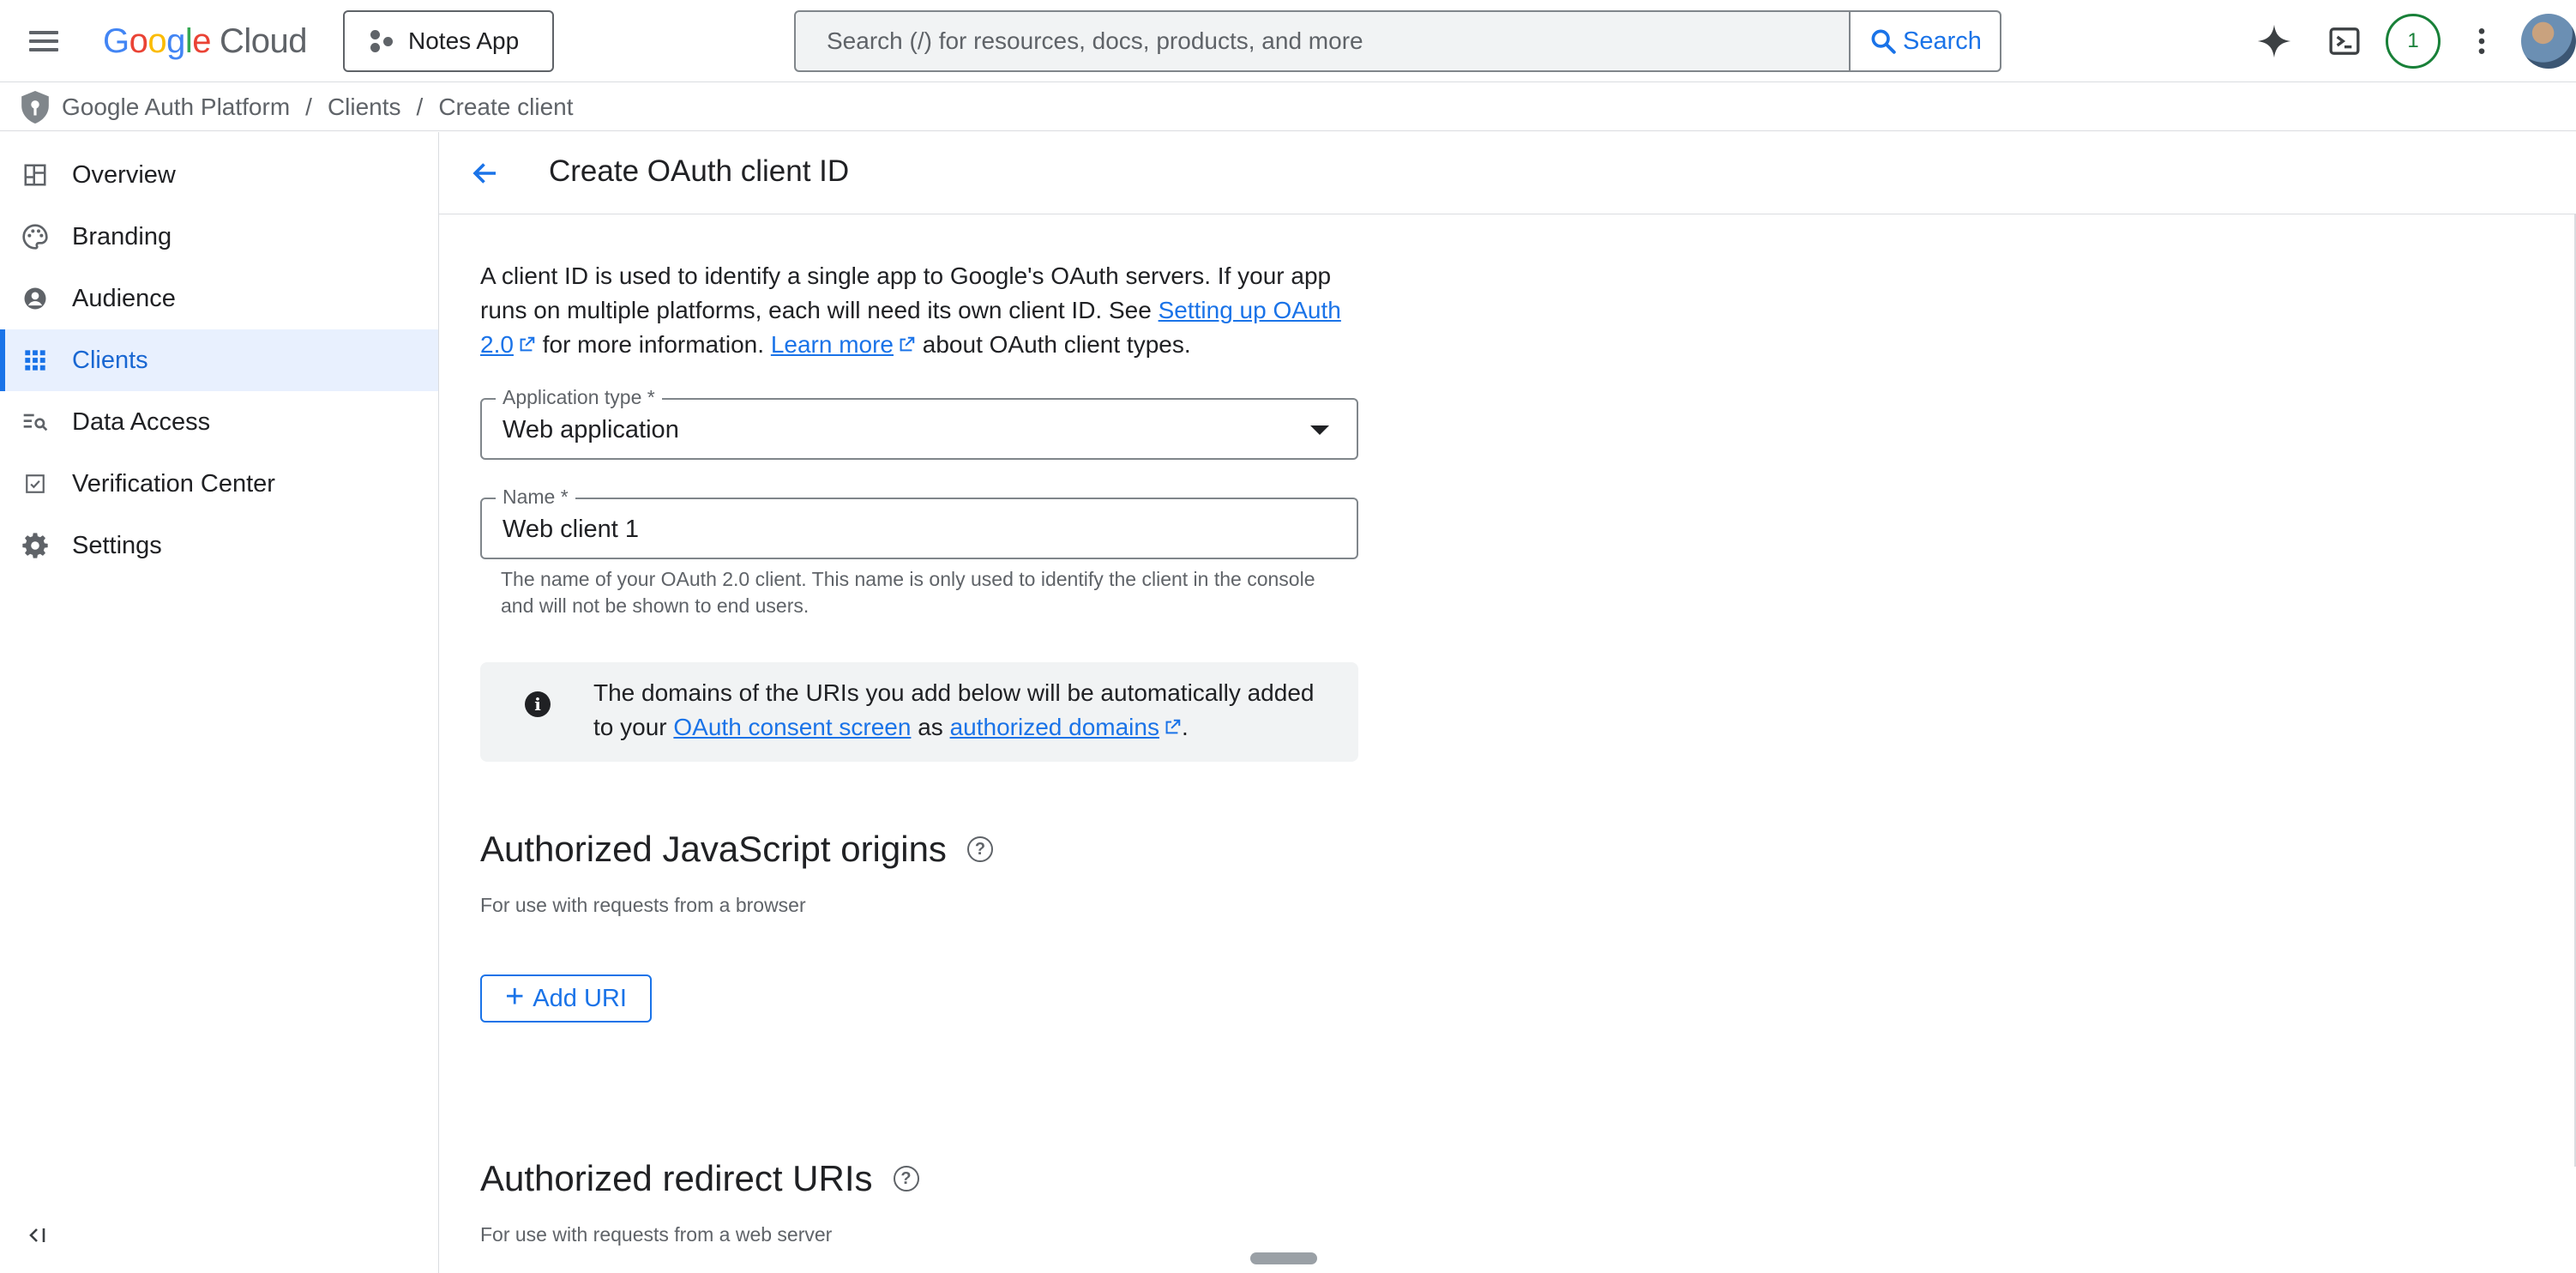 This screenshot has width=2576, height=1273. What do you see at coordinates (364, 107) in the screenshot?
I see `breadcrumb-item-clients: Clients` at bounding box center [364, 107].